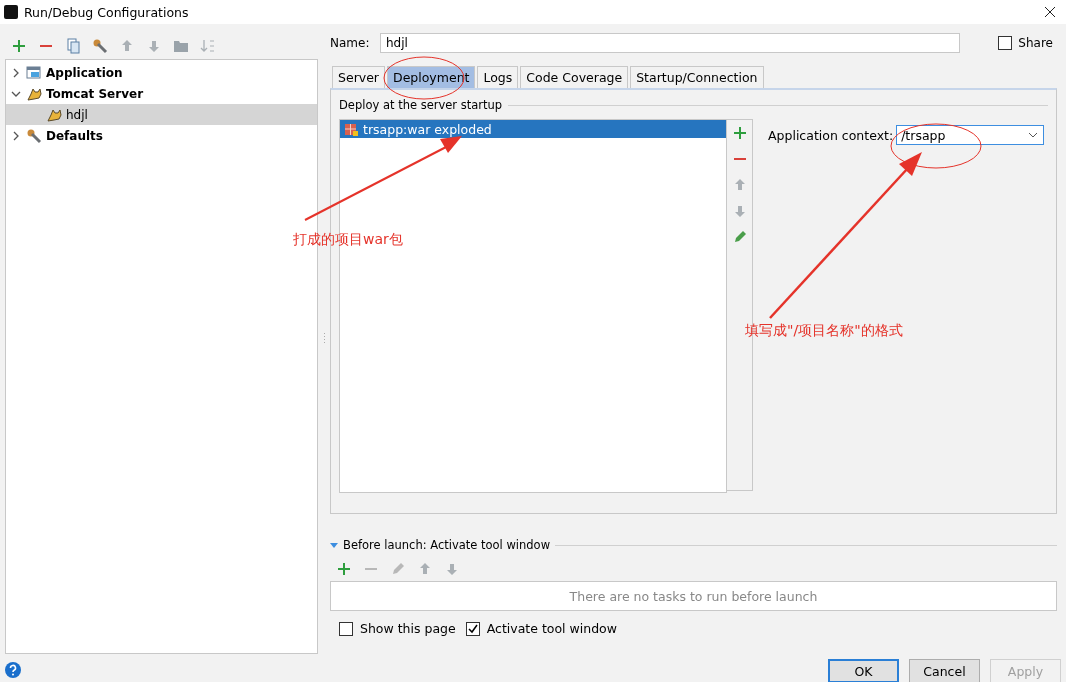  Describe the element at coordinates (944, 670) in the screenshot. I see `dialog-button: Cancel` at that location.